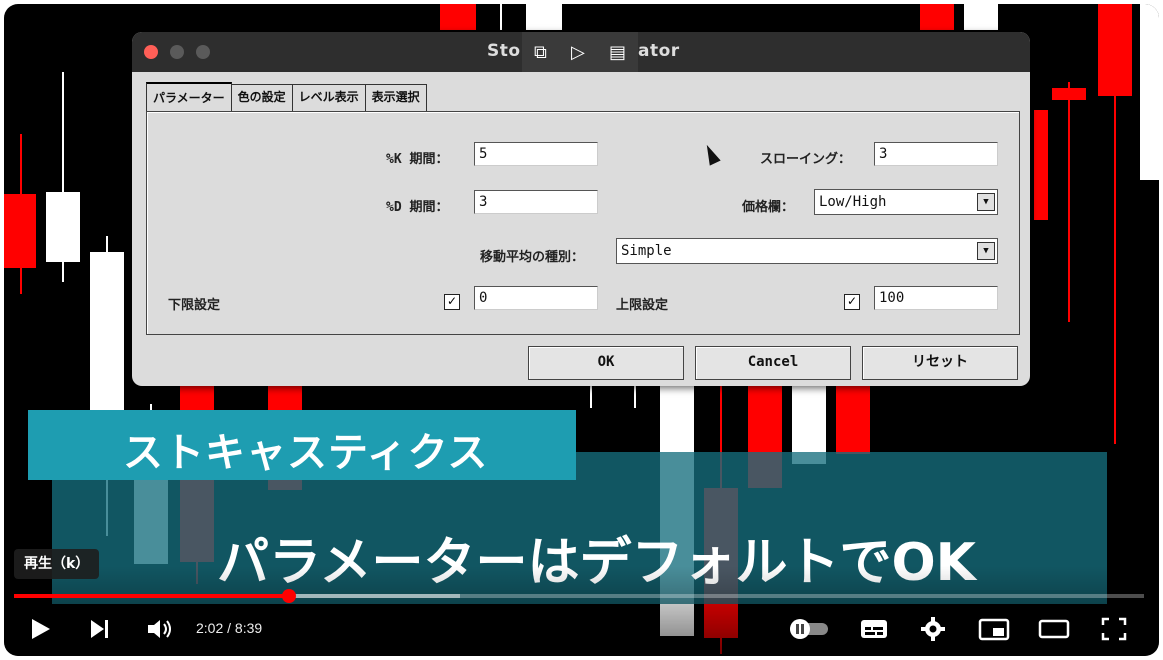 The height and width of the screenshot is (660, 1163). I want to click on caption-top-text: ストキャスティクス, so click(306, 453).